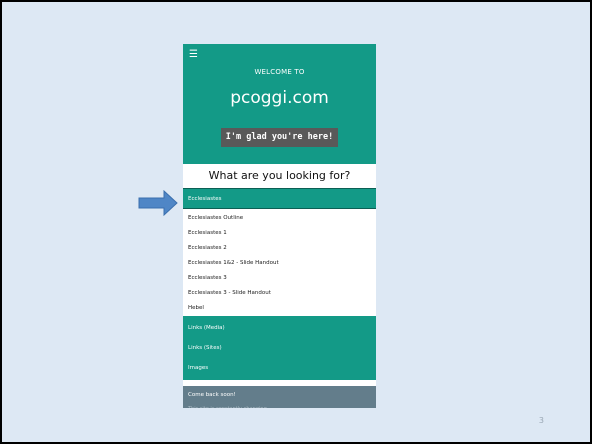 Image resolution: width=592 pixels, height=444 pixels. I want to click on sub-item-ecclesiastes-1: Ecclesiastes 1, so click(279, 233).